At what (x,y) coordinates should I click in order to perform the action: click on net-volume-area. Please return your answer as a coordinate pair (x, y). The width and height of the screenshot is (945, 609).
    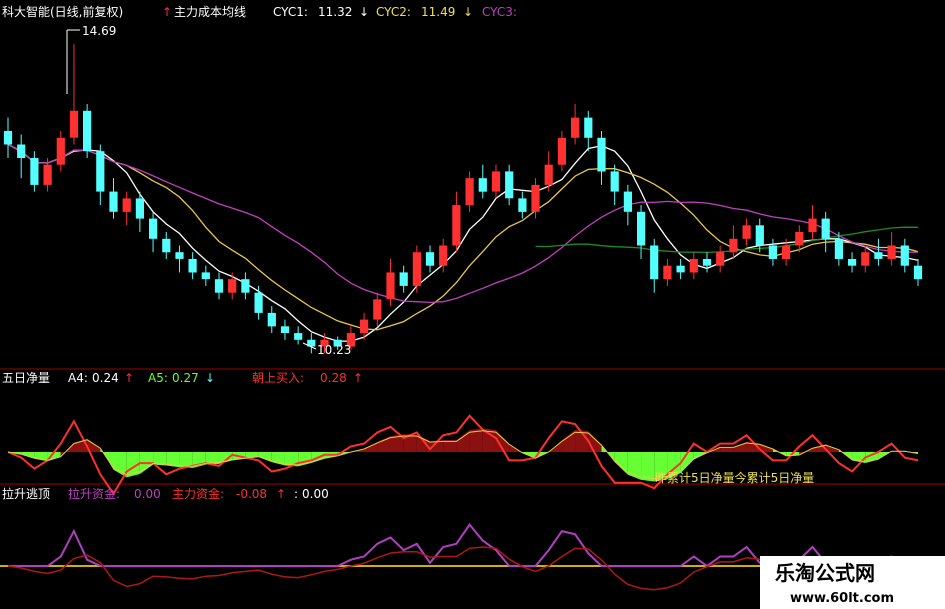
    Looking at the image, I should click on (450, 446).